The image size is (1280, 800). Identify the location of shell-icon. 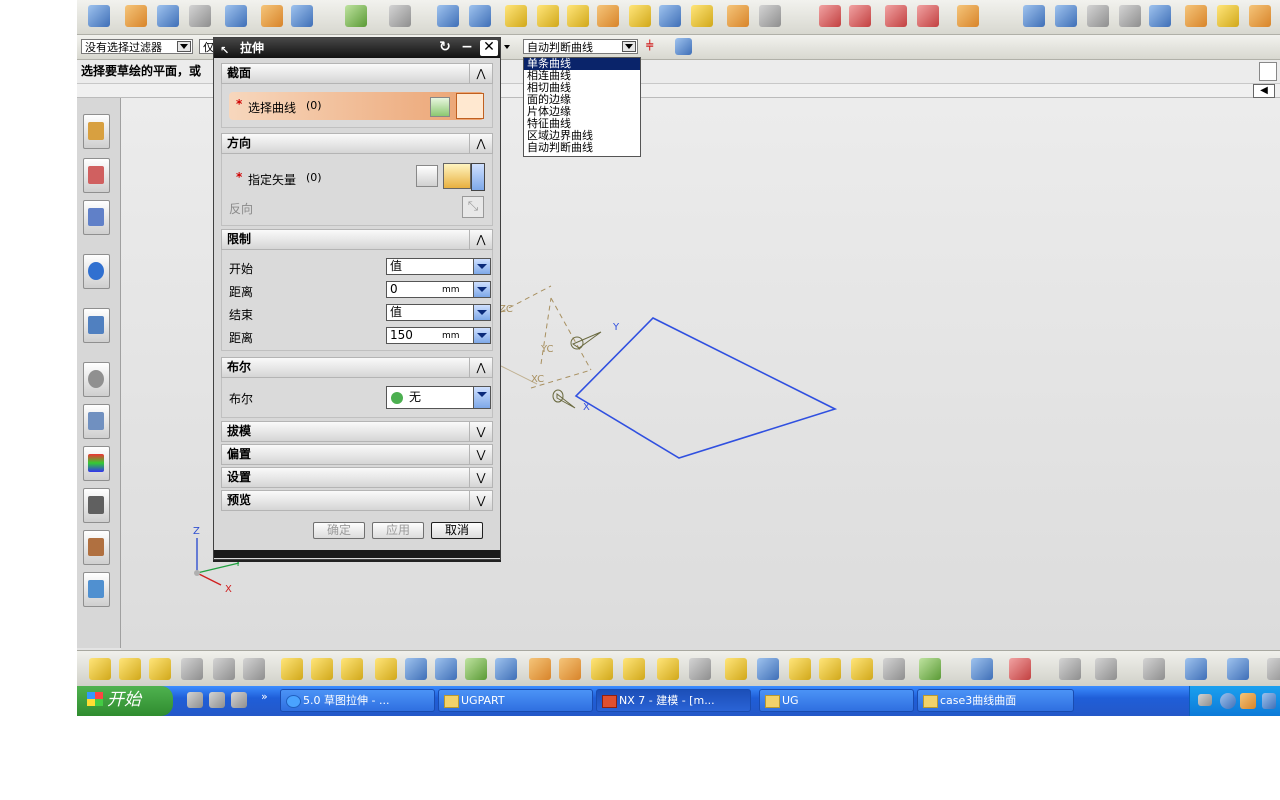
(608, 16).